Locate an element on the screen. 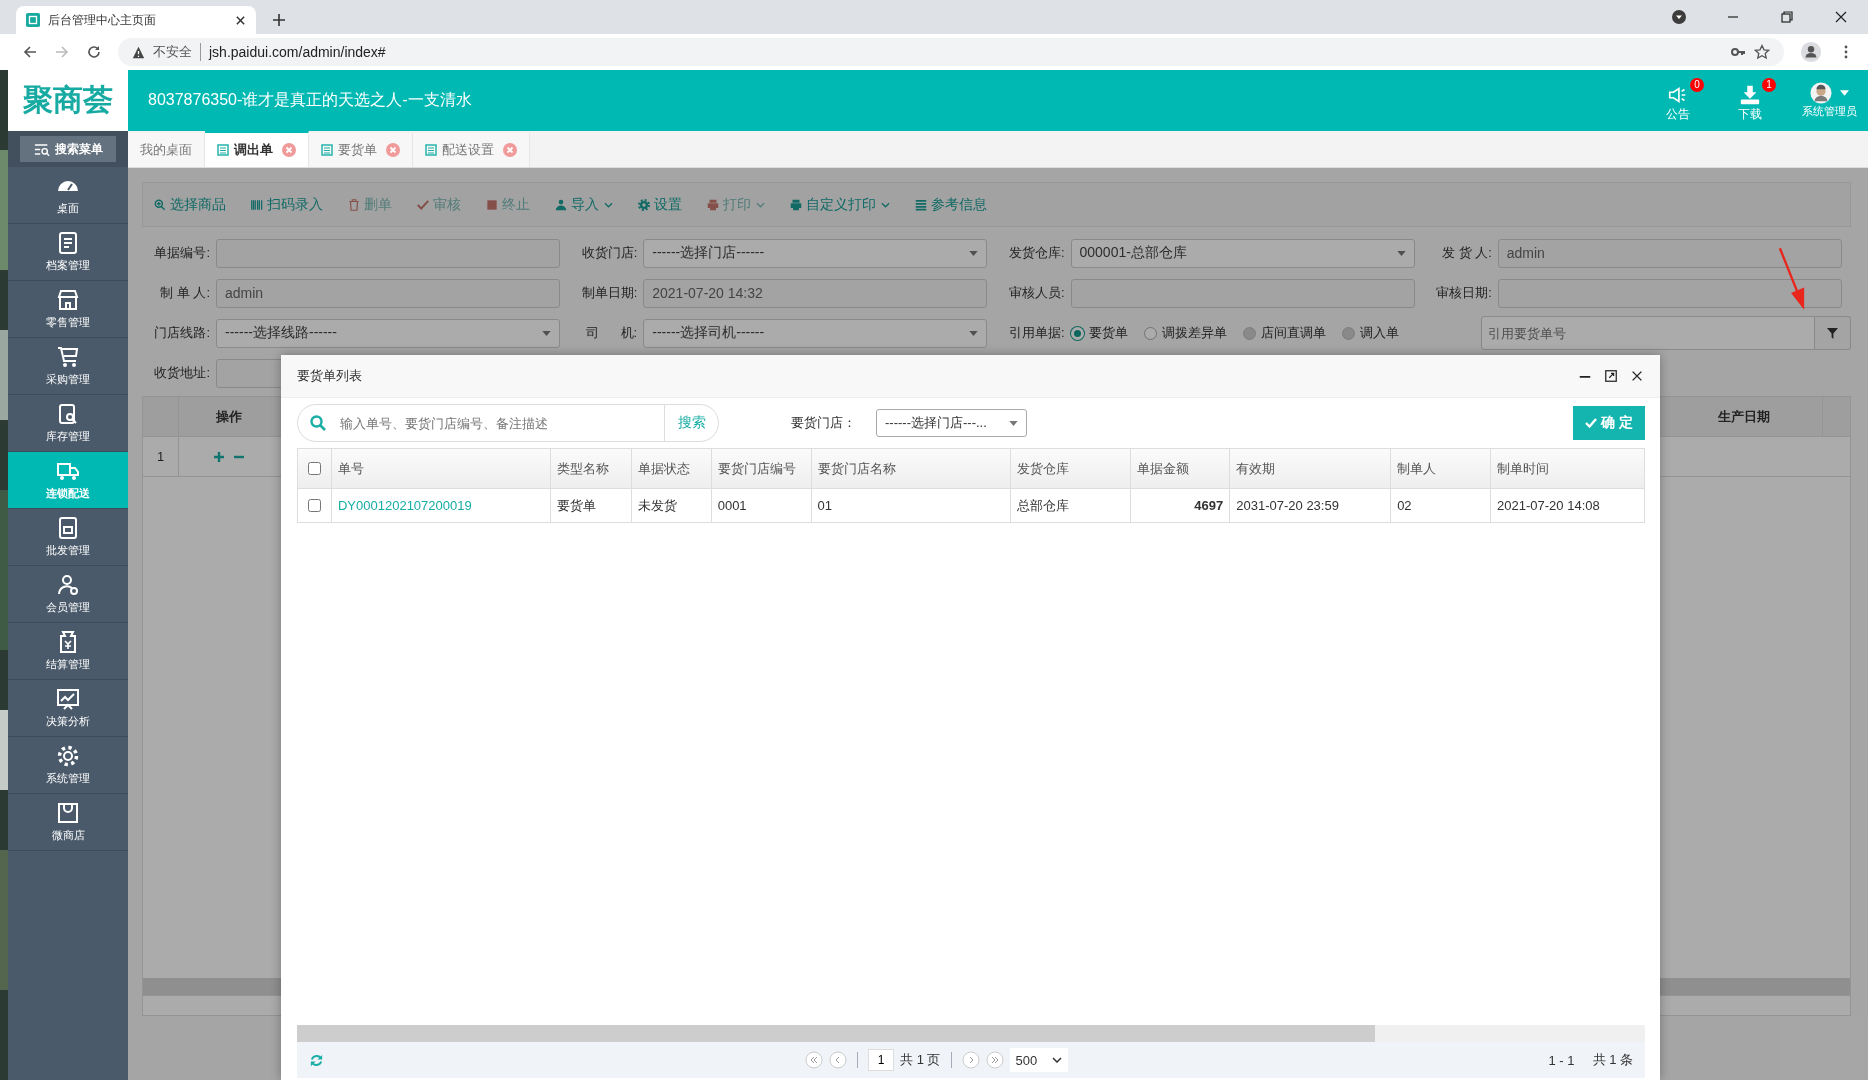 Image resolution: width=1868 pixels, height=1080 pixels. record-count: 共 1 条 is located at coordinates (1612, 1060).